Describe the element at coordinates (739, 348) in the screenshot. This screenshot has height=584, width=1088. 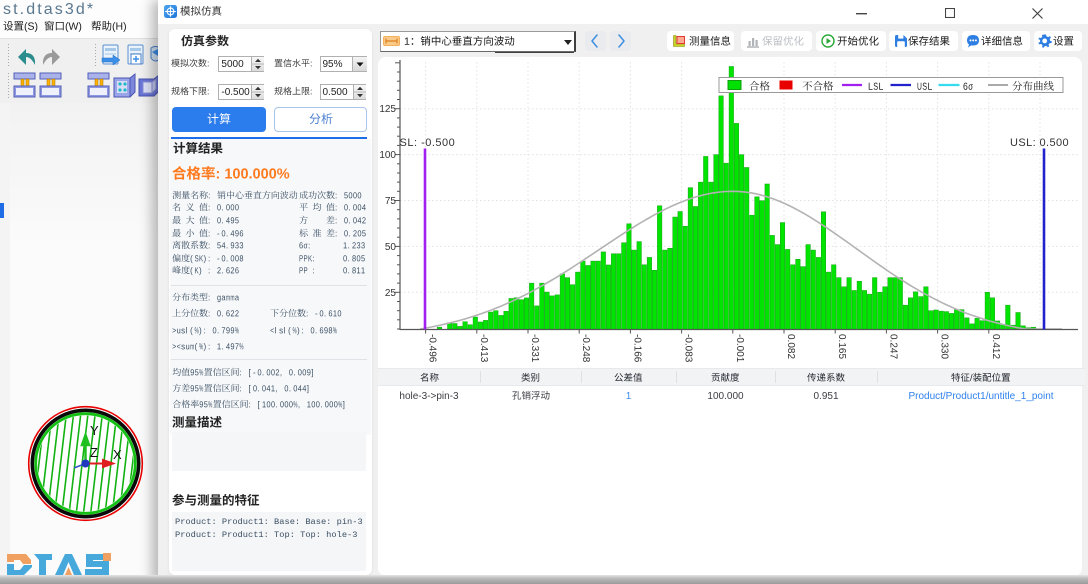
I see `svg-text: -0.001` at that location.